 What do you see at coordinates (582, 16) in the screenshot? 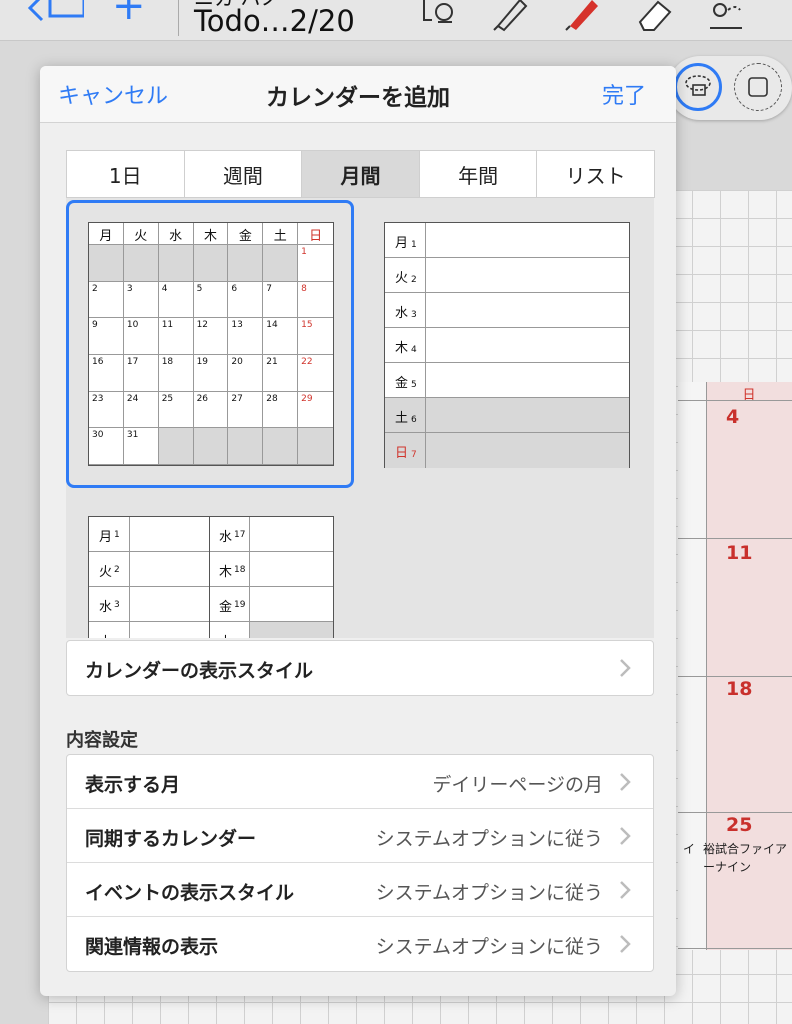
I see `pen-tool-icon` at bounding box center [582, 16].